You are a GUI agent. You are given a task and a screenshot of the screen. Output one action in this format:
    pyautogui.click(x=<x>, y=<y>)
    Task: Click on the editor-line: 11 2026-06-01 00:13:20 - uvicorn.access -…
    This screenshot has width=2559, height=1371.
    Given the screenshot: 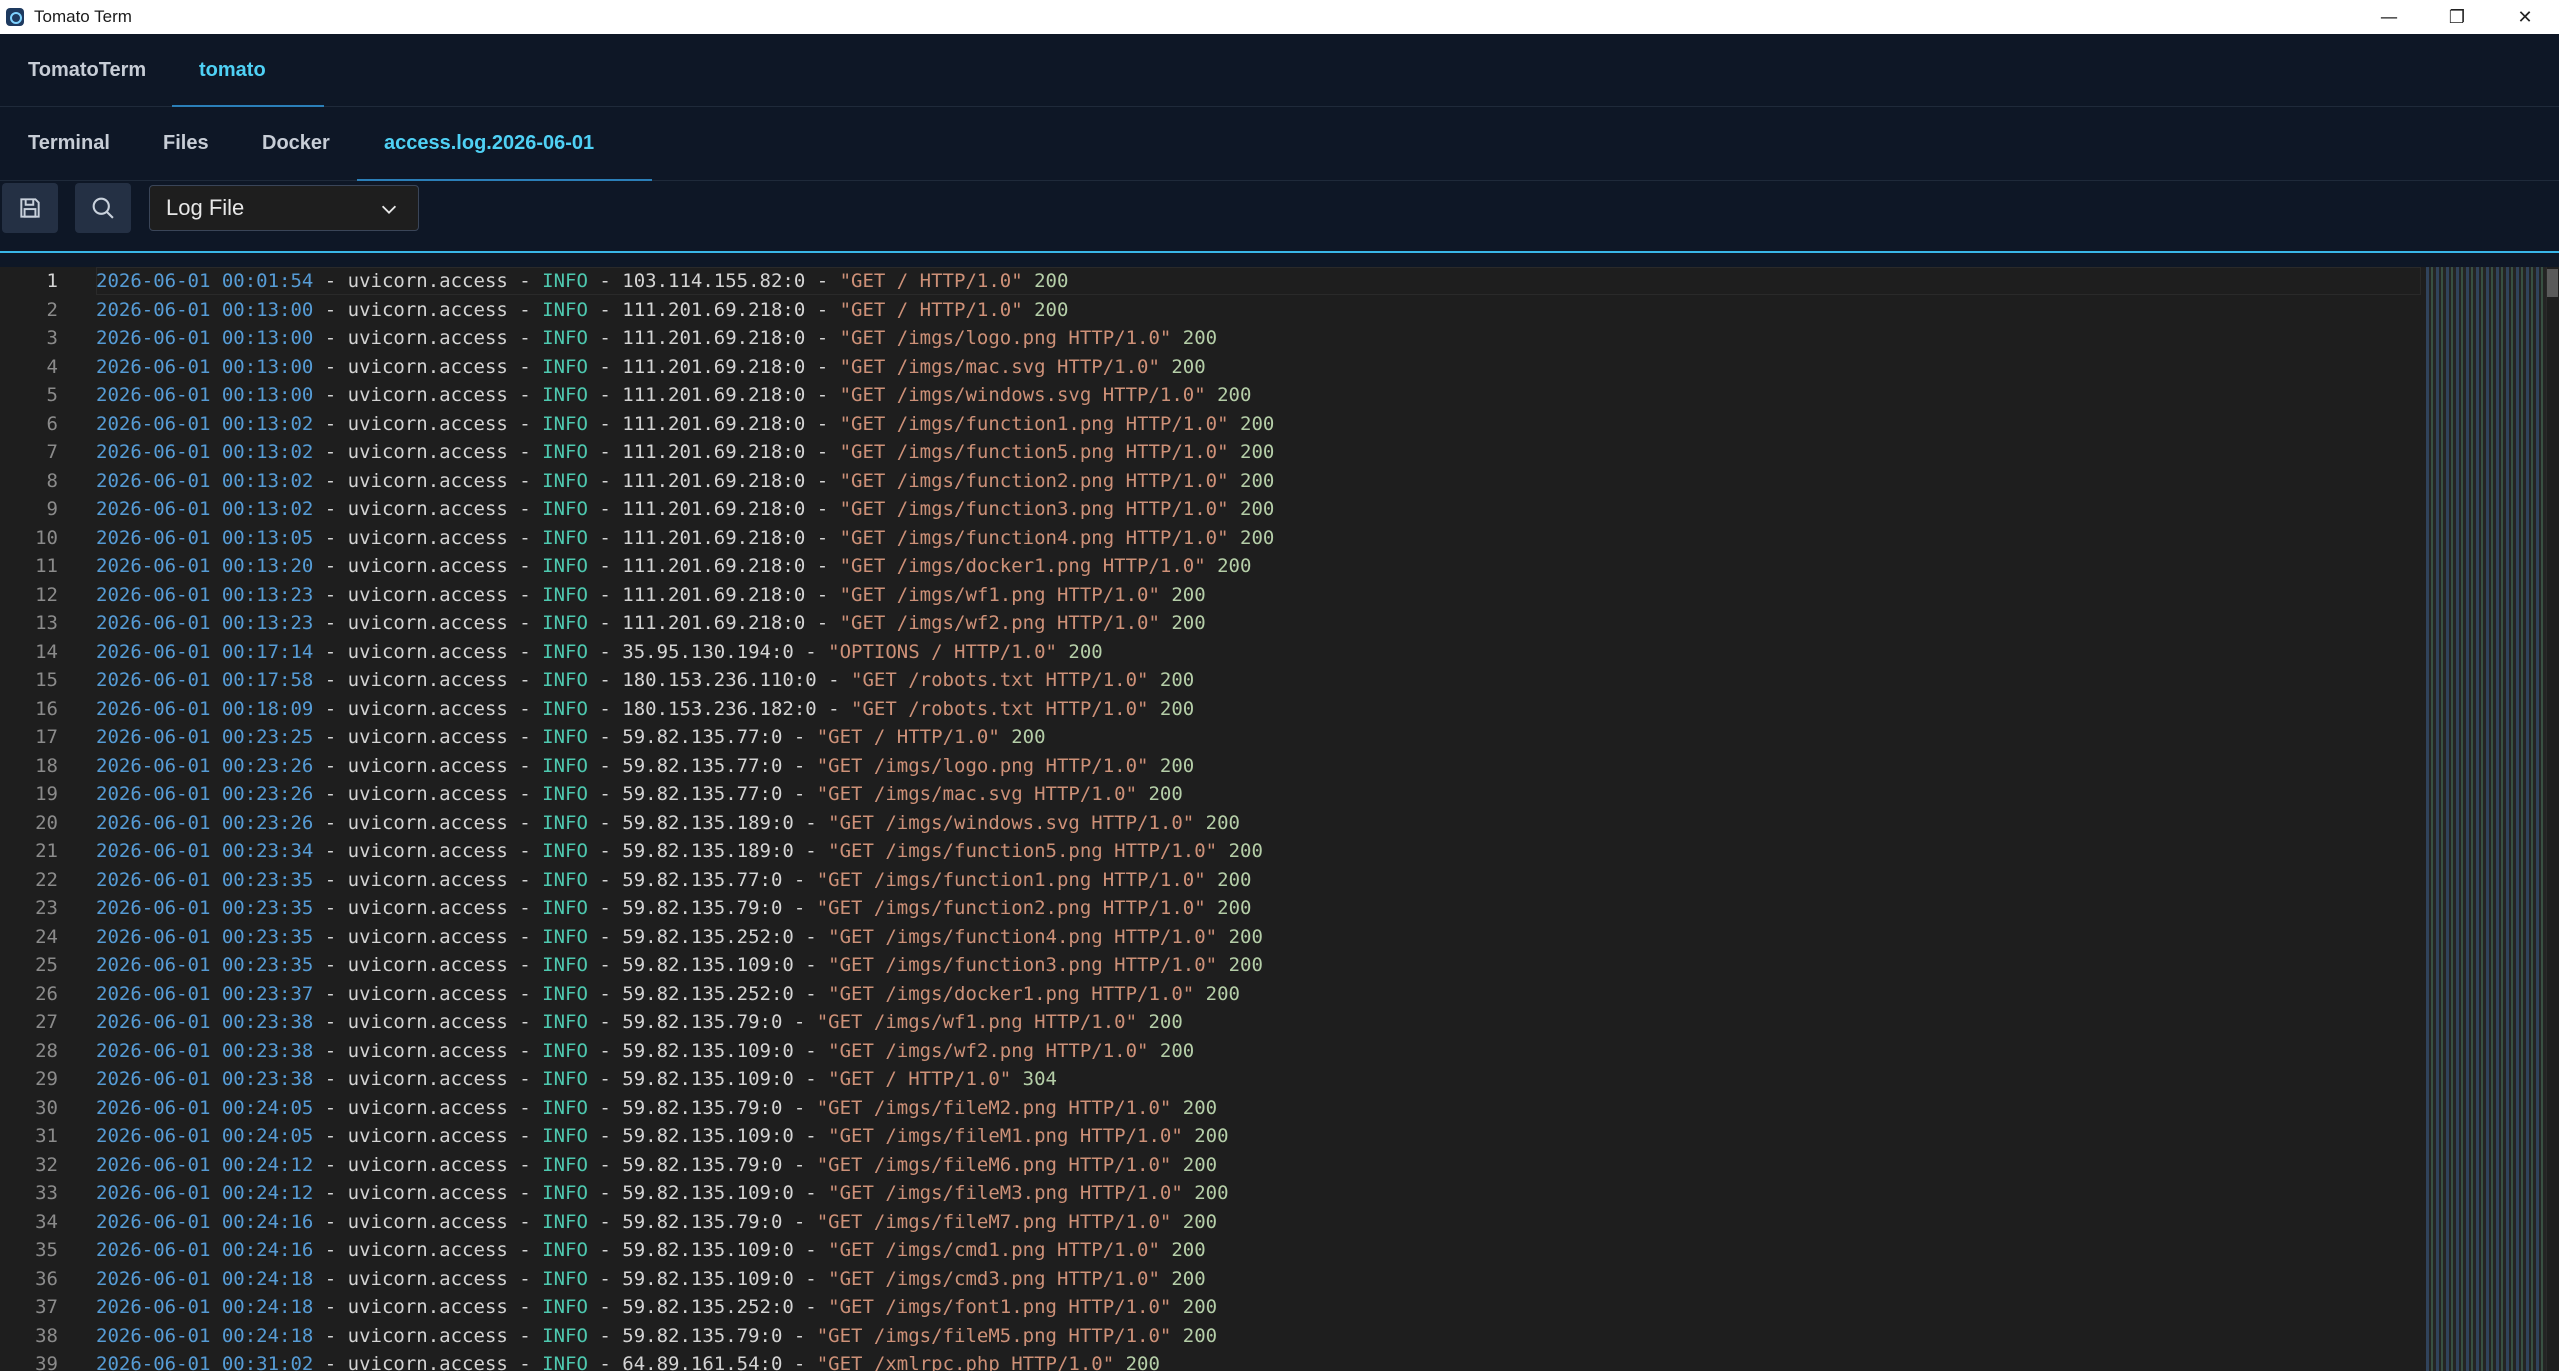 What is the action you would take?
    pyautogui.click(x=1210, y=566)
    